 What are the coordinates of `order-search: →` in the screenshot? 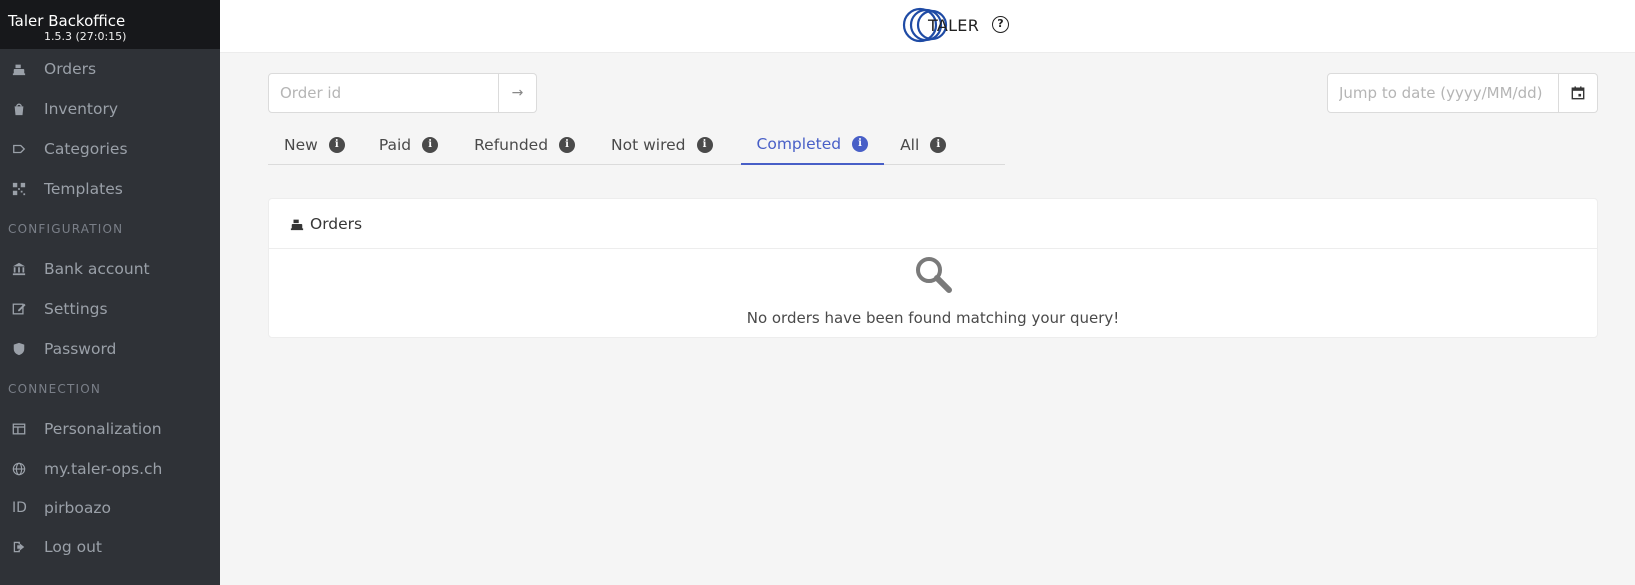 It's located at (402, 93).